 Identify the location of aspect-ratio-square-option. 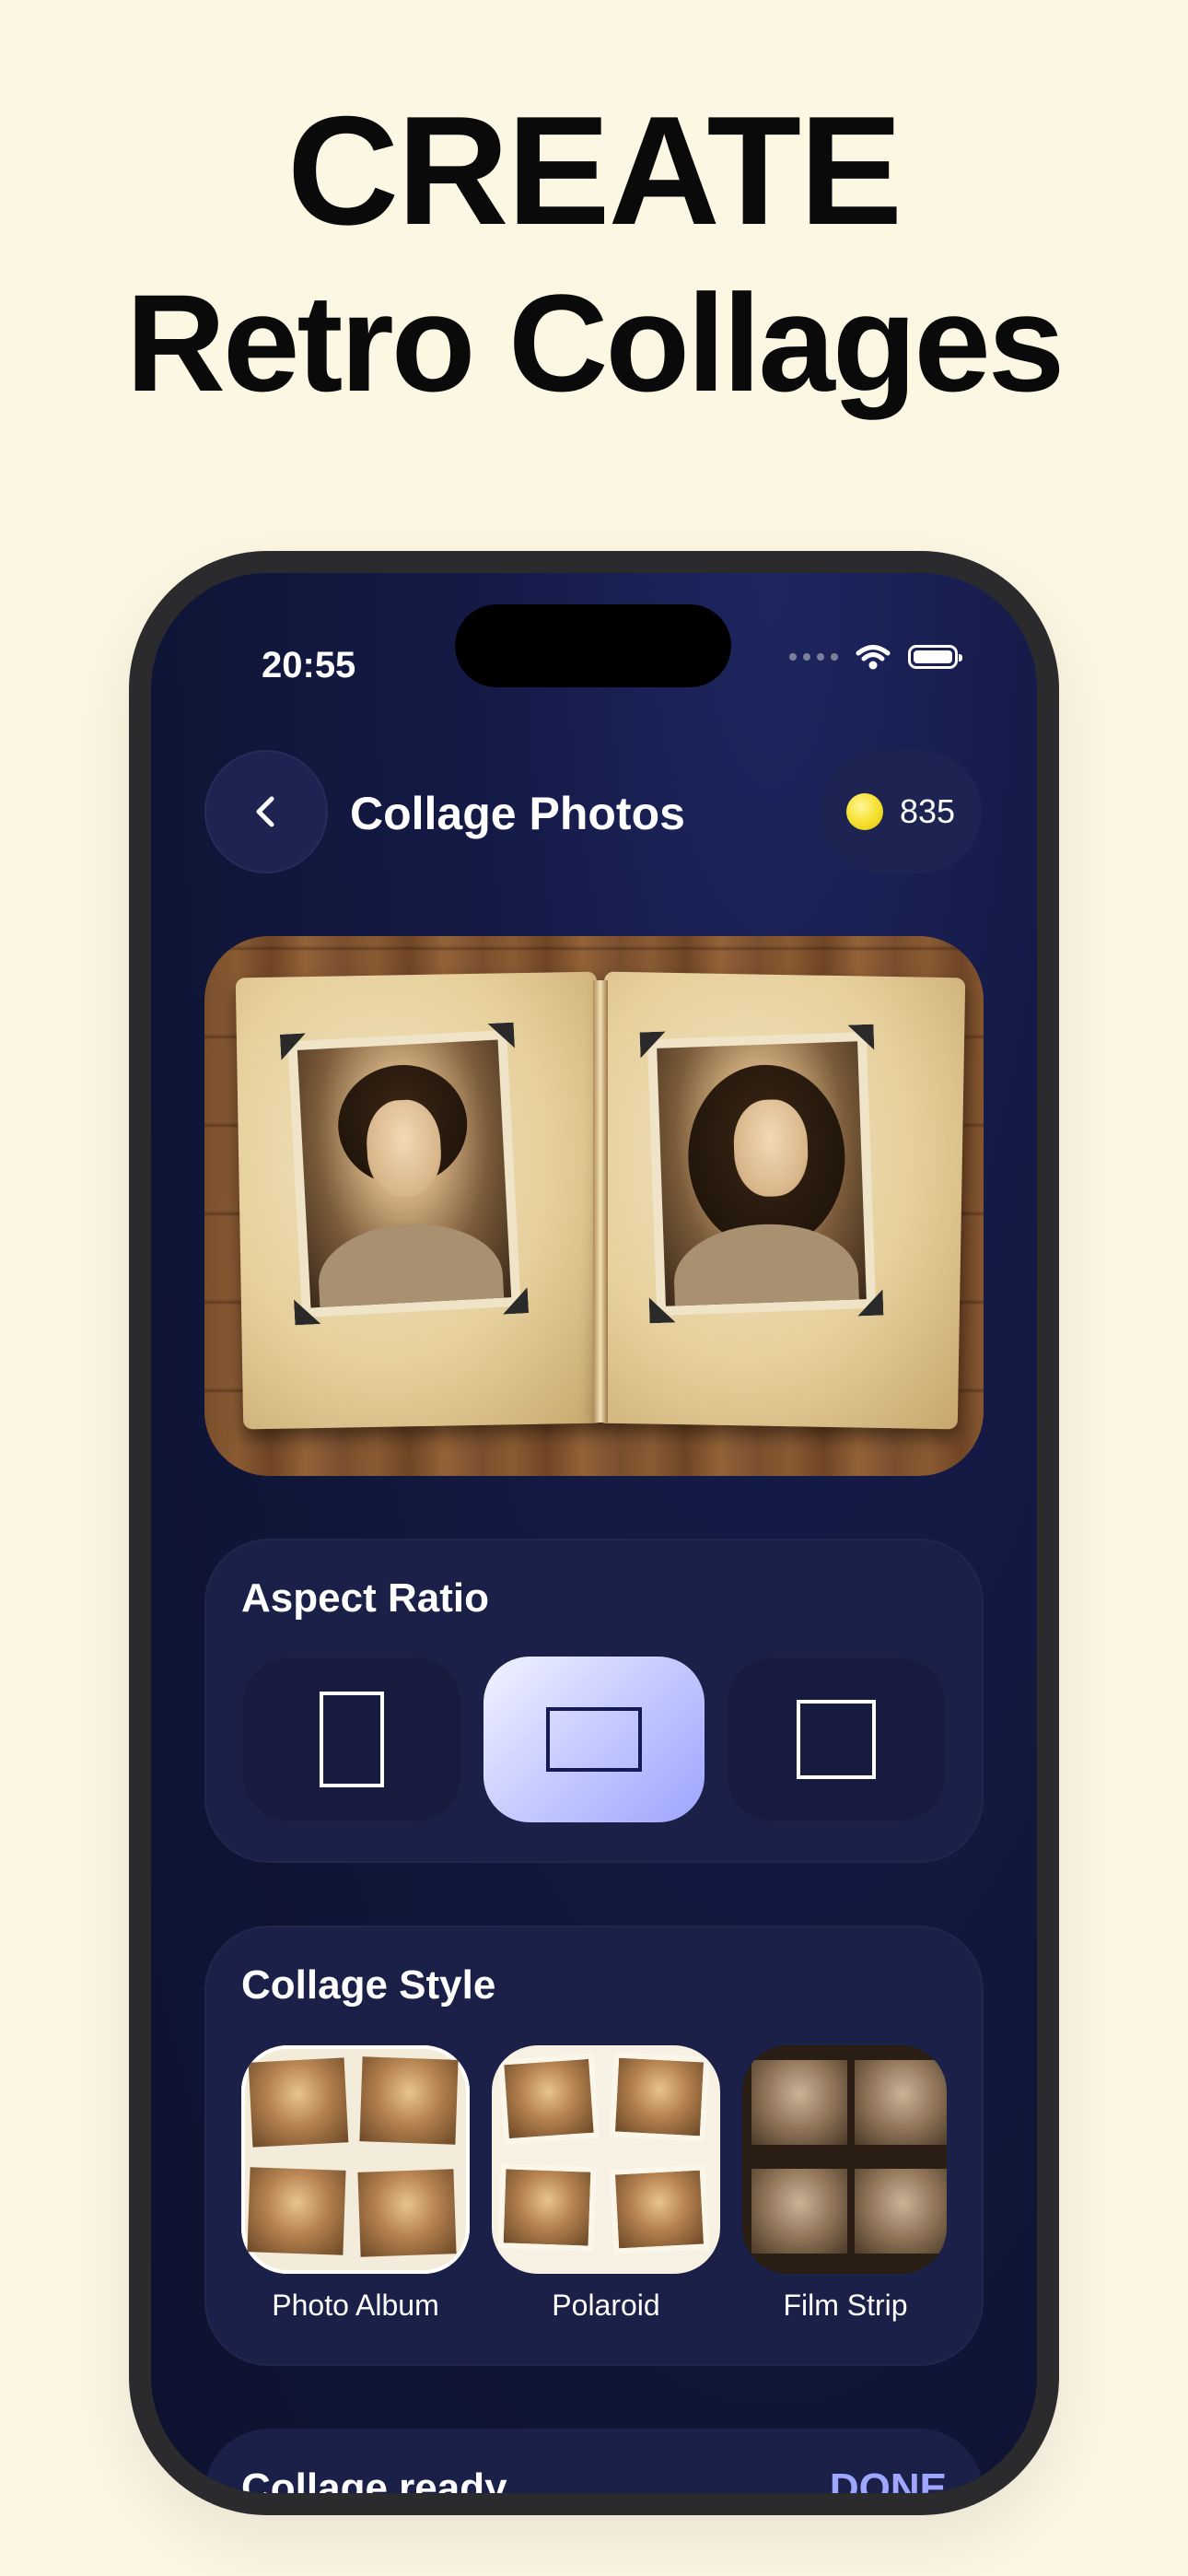
(836, 1739).